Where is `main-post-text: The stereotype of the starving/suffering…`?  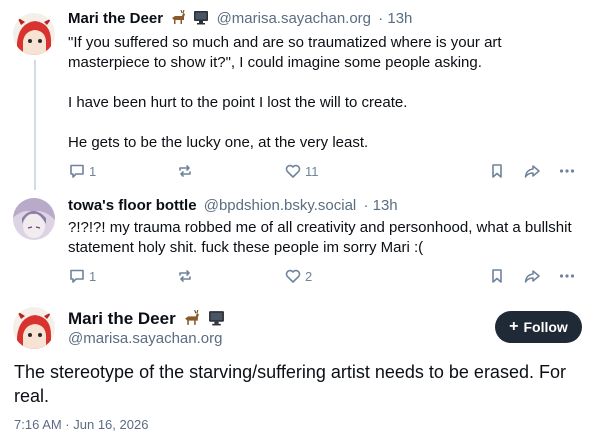 main-post-text: The stereotype of the starving/suffering… is located at coordinates (290, 384).